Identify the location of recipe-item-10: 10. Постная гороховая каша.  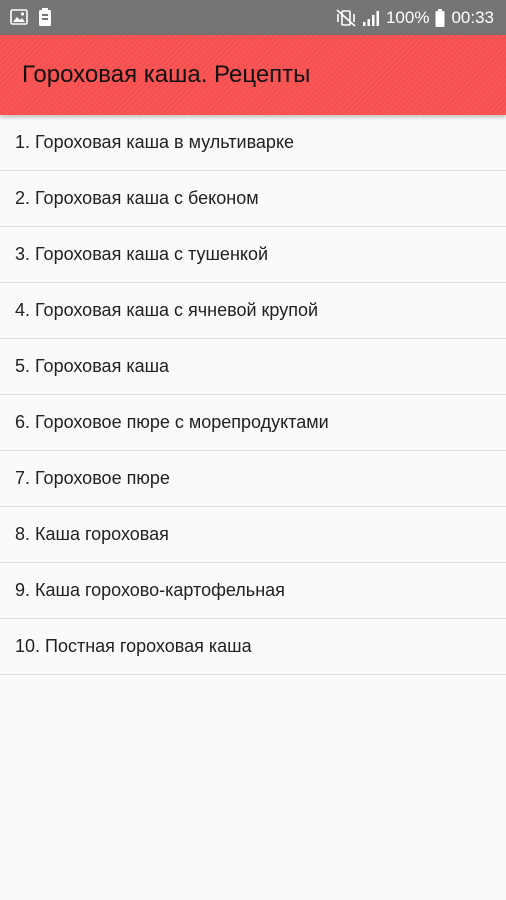
(253, 647).